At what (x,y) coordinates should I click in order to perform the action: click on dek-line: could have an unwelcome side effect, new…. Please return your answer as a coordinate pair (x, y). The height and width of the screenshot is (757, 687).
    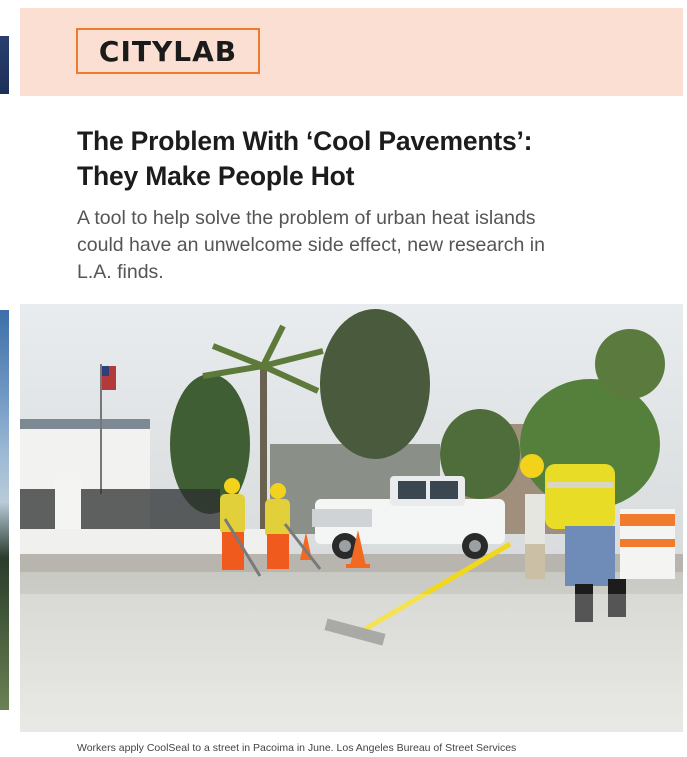
    Looking at the image, I should click on (311, 245).